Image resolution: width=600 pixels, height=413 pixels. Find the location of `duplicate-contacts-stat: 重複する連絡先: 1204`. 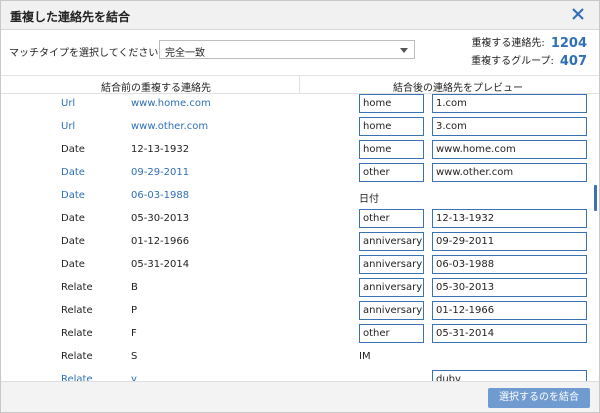

duplicate-contacts-stat: 重複する連絡先: 1204 is located at coordinates (529, 42).